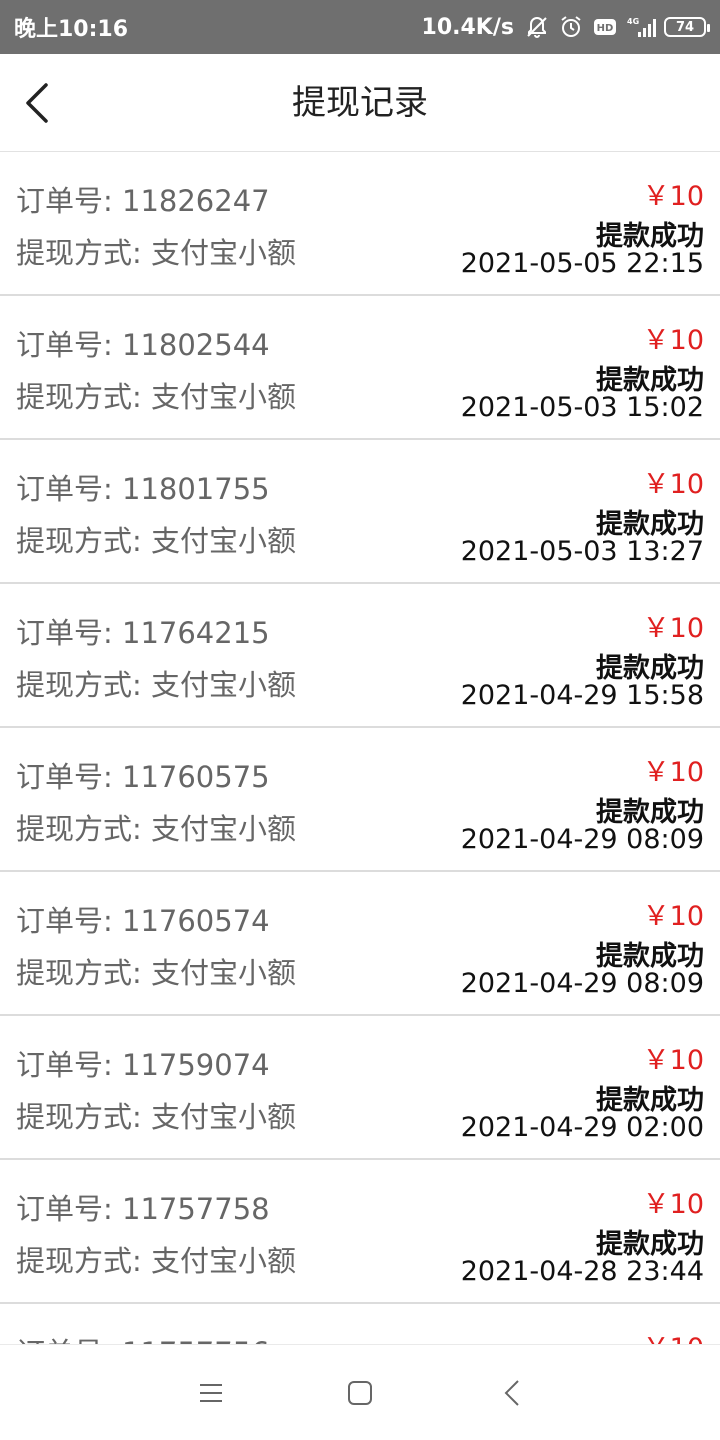 This screenshot has height=1440, width=720. Describe the element at coordinates (71, 29) in the screenshot. I see `status-time: 晚上10:16` at that location.